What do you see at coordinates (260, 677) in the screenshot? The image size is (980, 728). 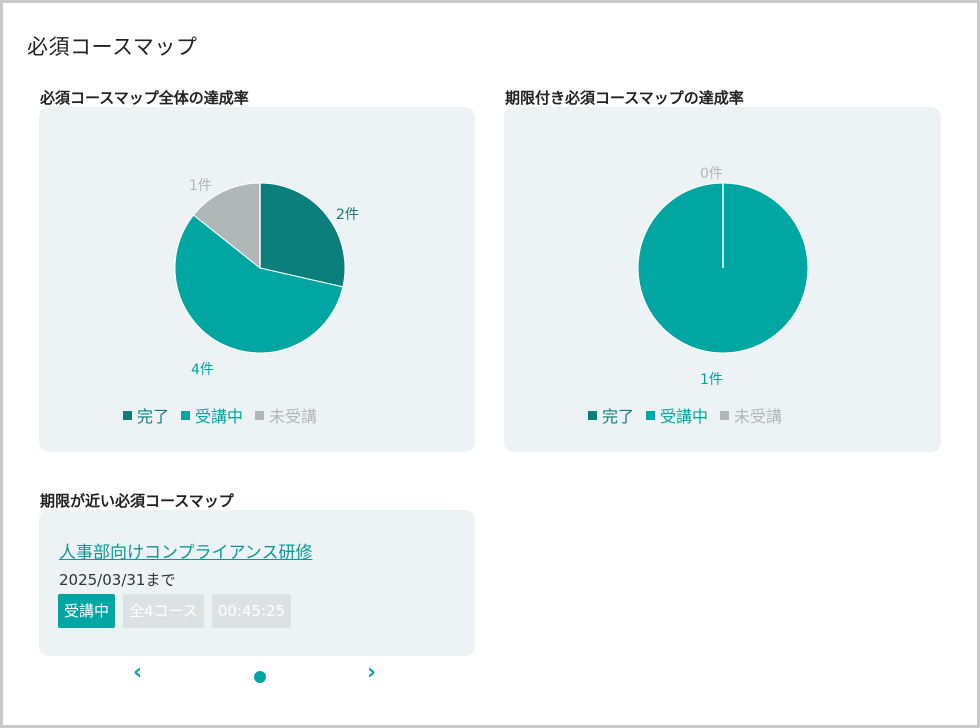 I see `carousel-dot` at bounding box center [260, 677].